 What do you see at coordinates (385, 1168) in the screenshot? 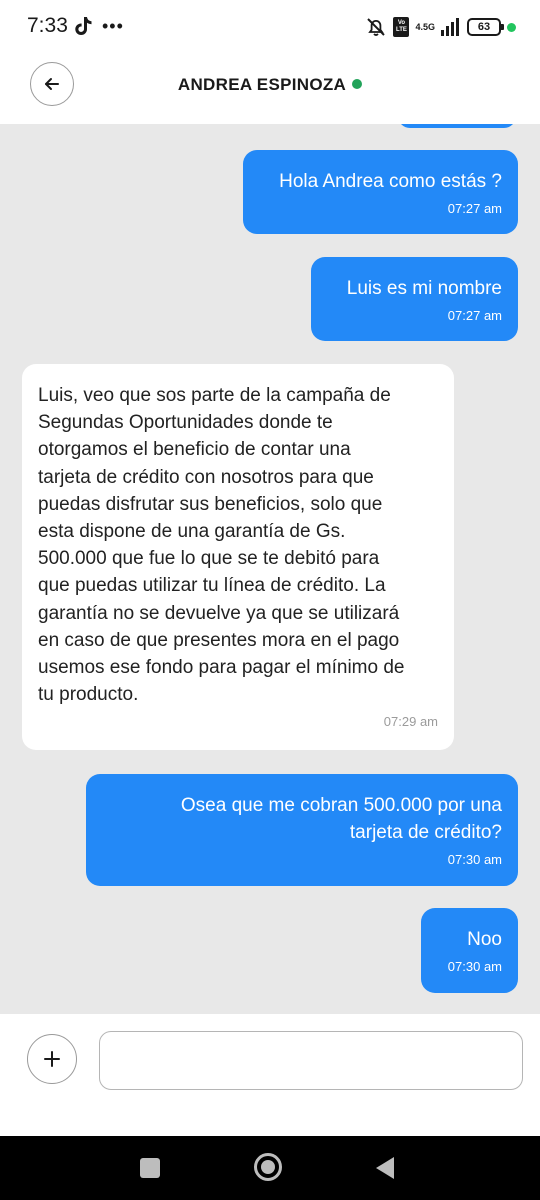
I see `back-triangle-icon` at bounding box center [385, 1168].